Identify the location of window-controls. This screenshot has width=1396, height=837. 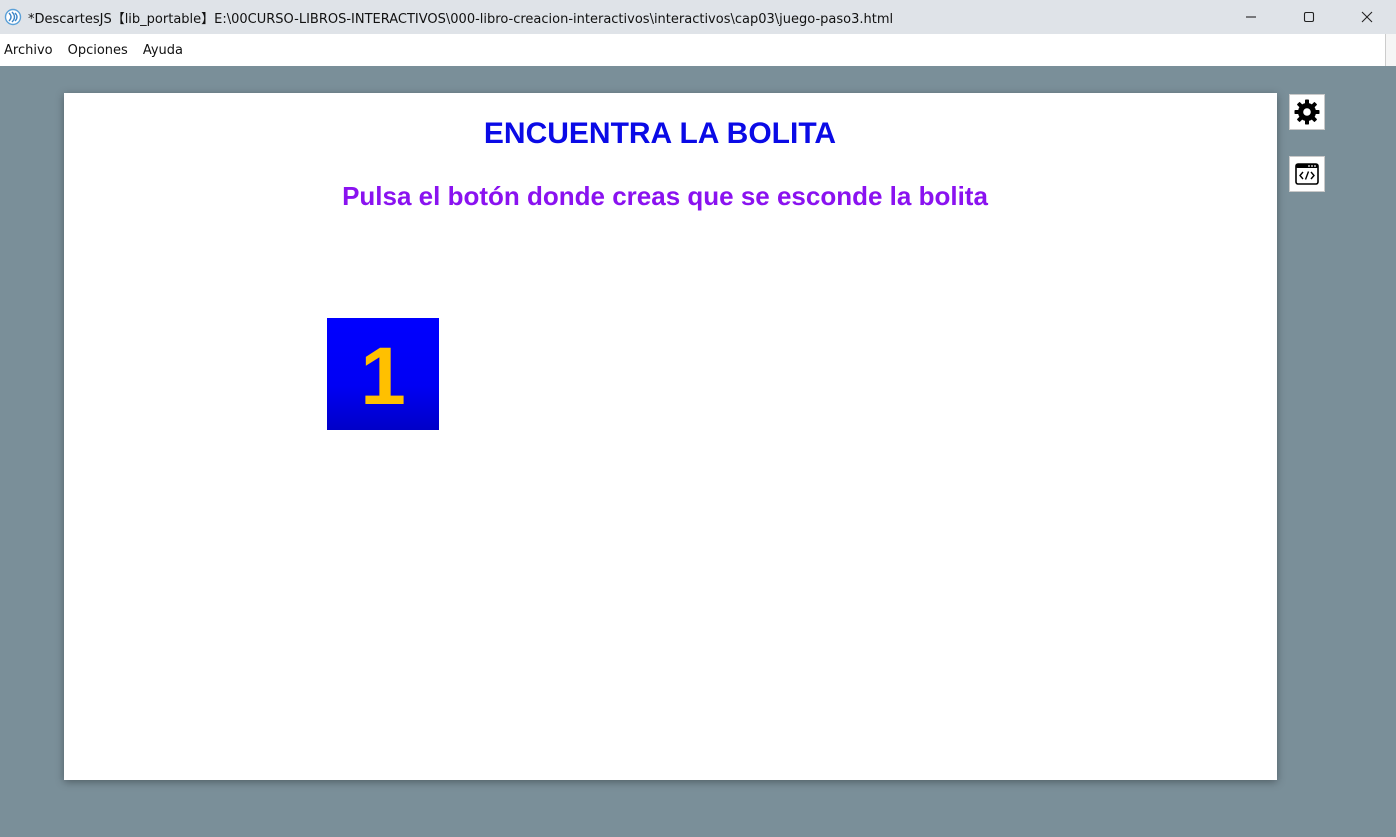
(1309, 17).